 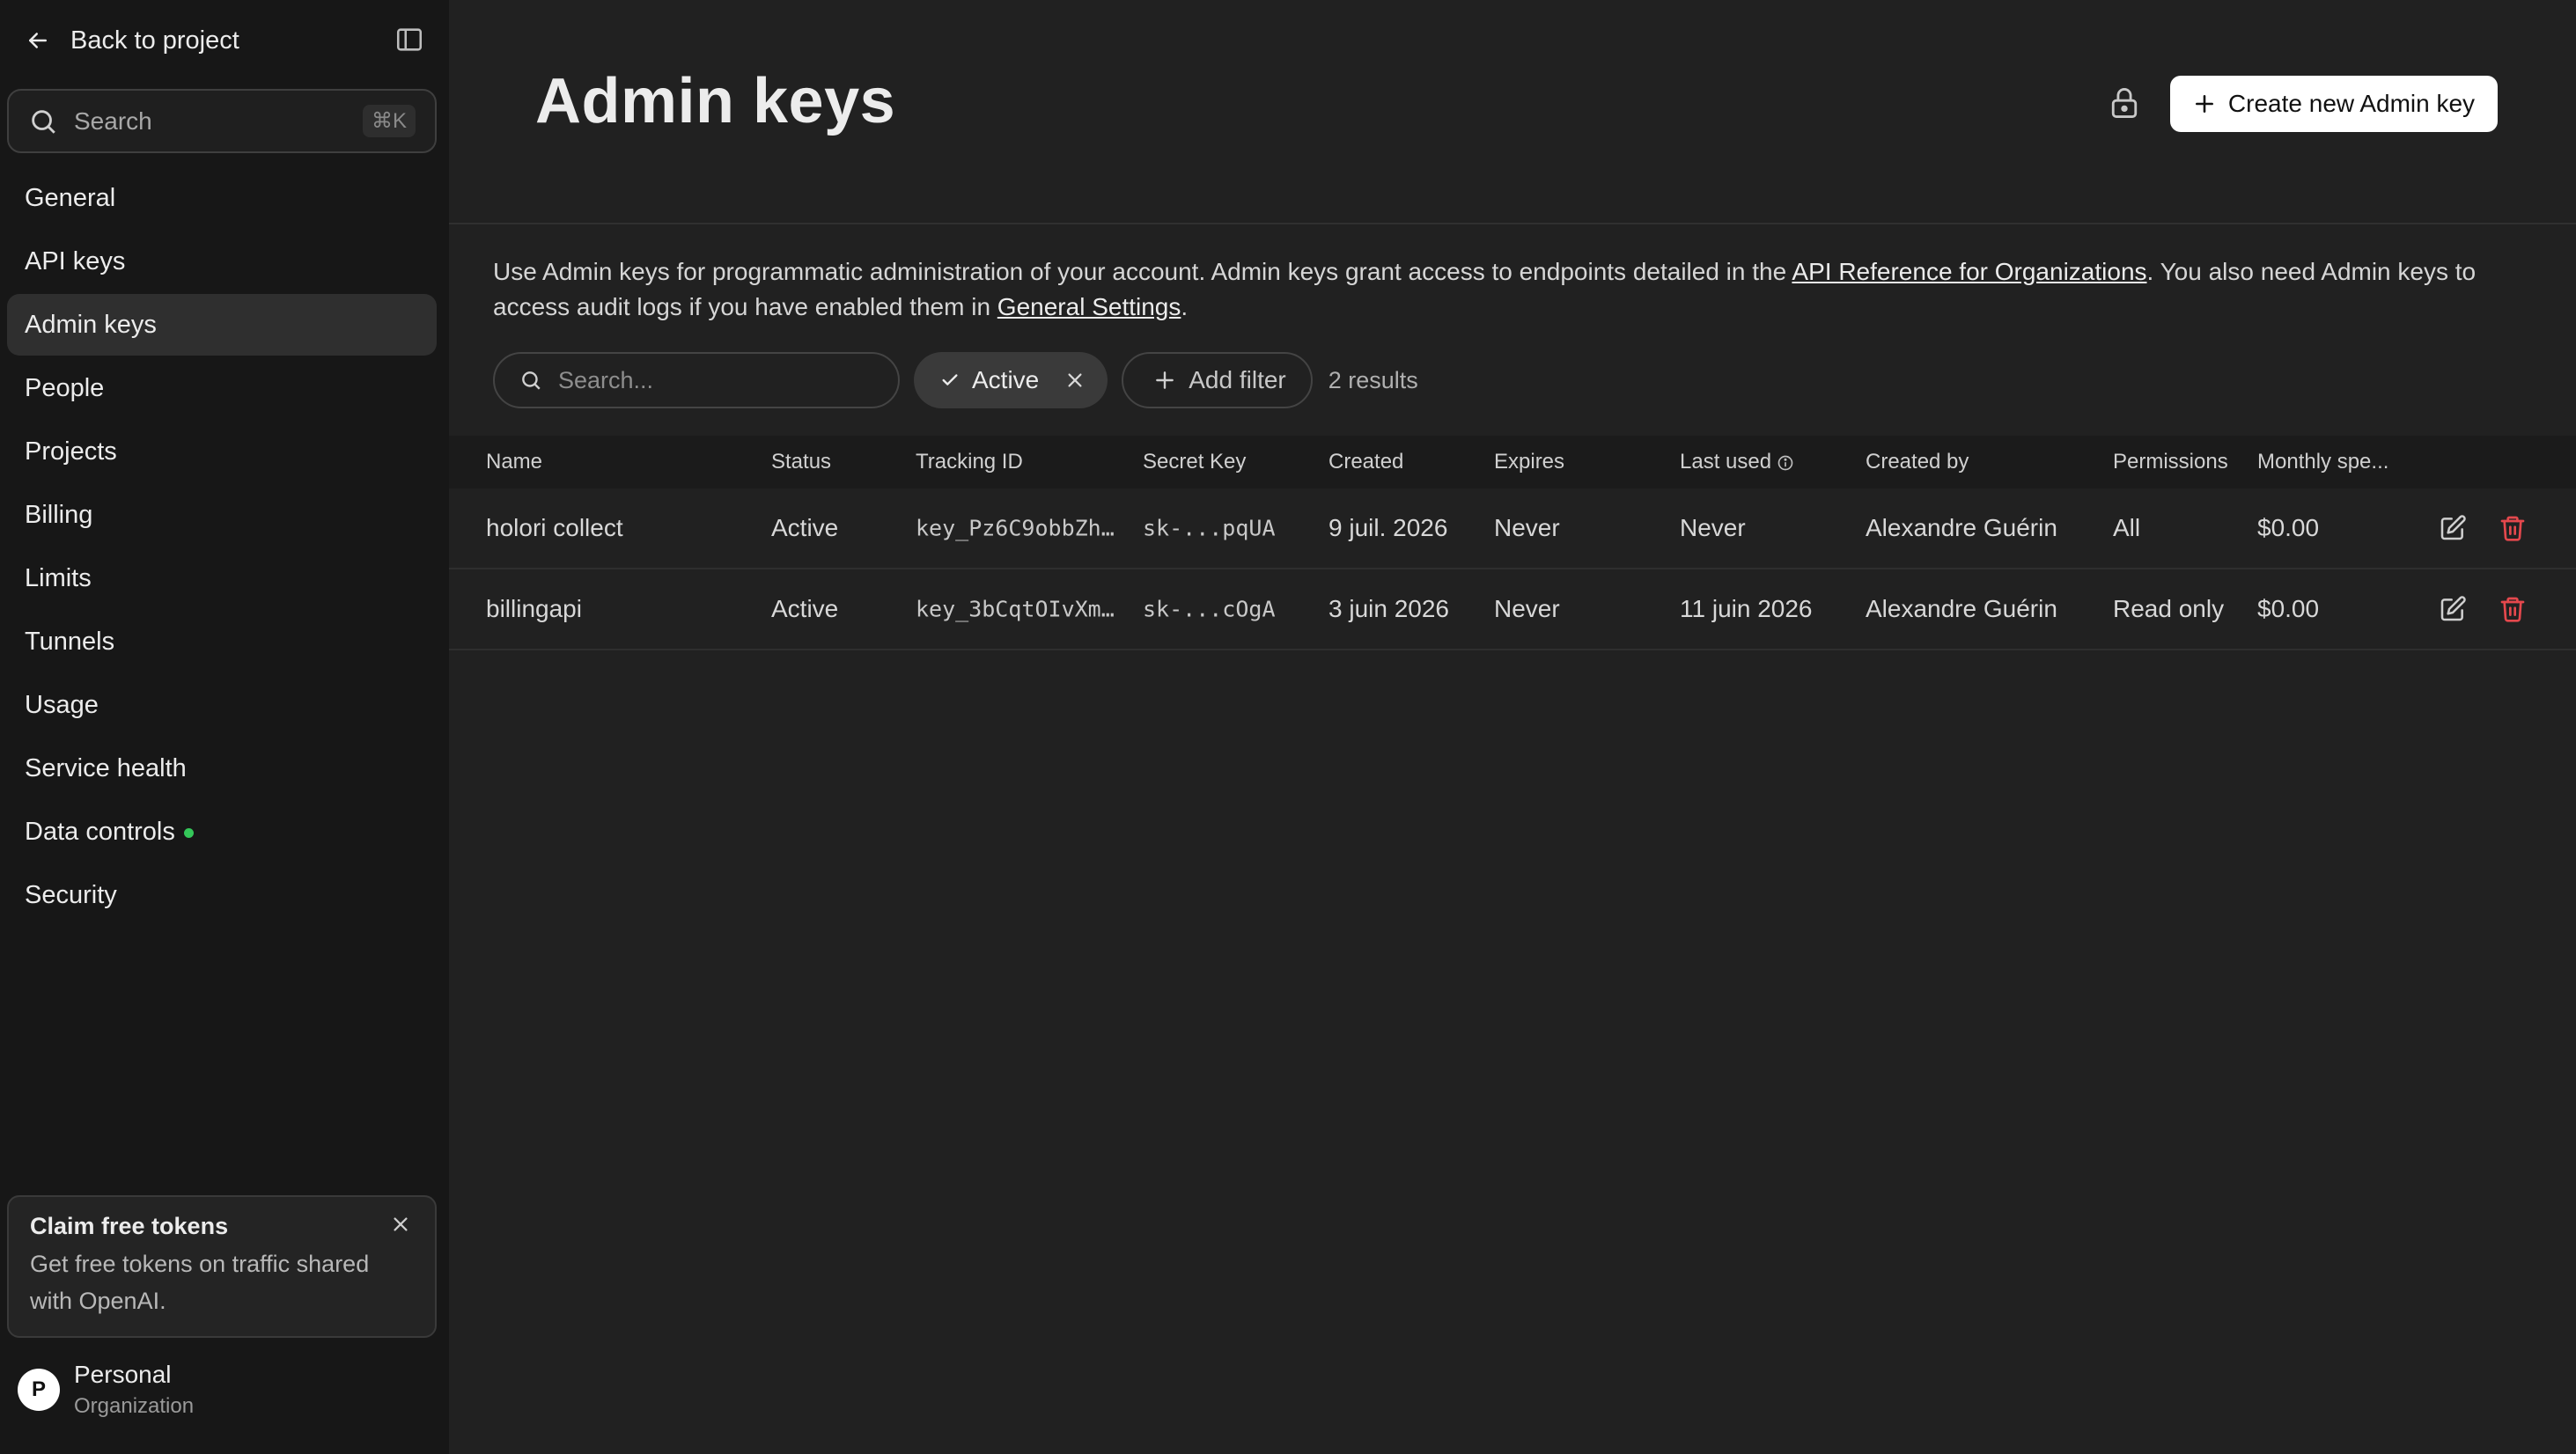 I want to click on info-icon, so click(x=1786, y=463).